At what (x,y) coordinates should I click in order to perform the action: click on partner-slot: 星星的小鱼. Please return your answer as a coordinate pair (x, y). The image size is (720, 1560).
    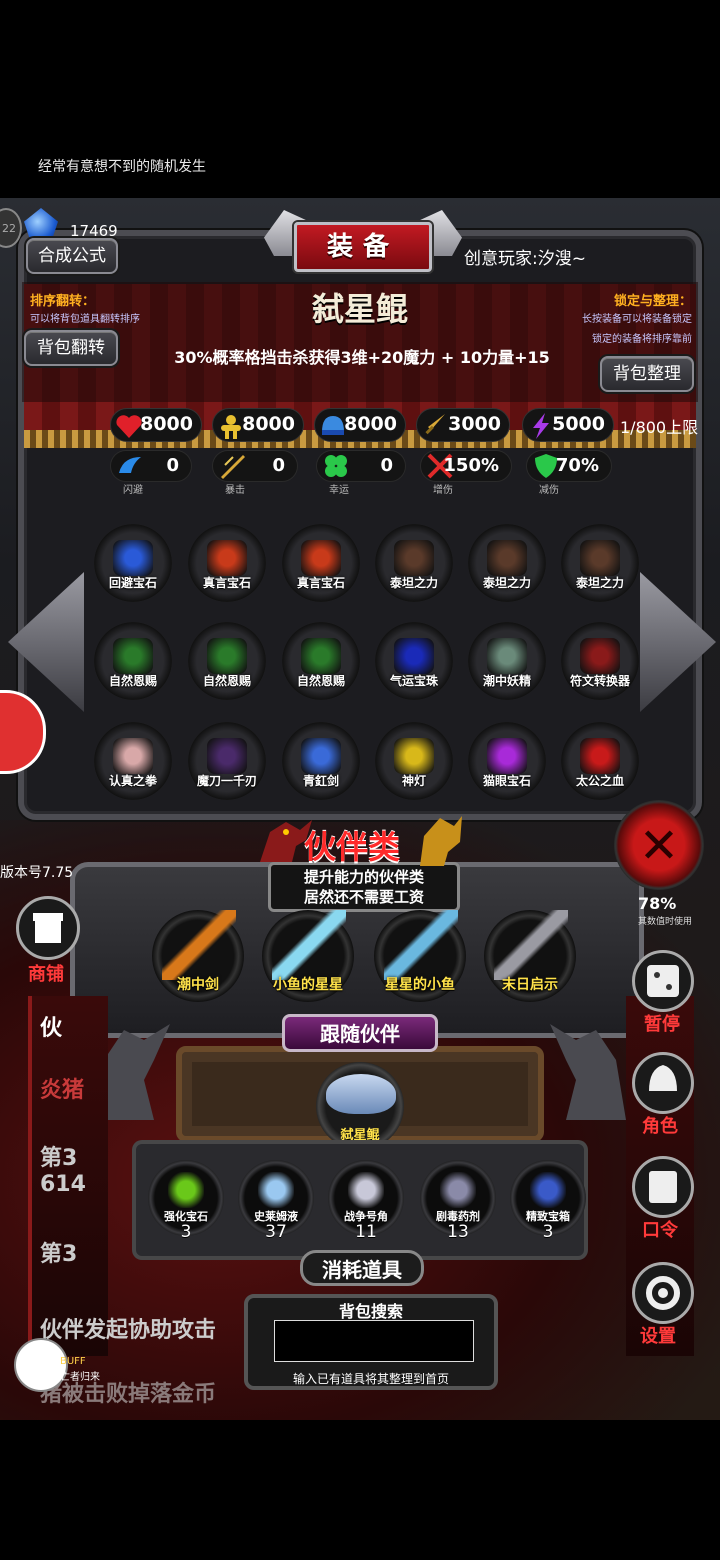
    Looking at the image, I should click on (420, 956).